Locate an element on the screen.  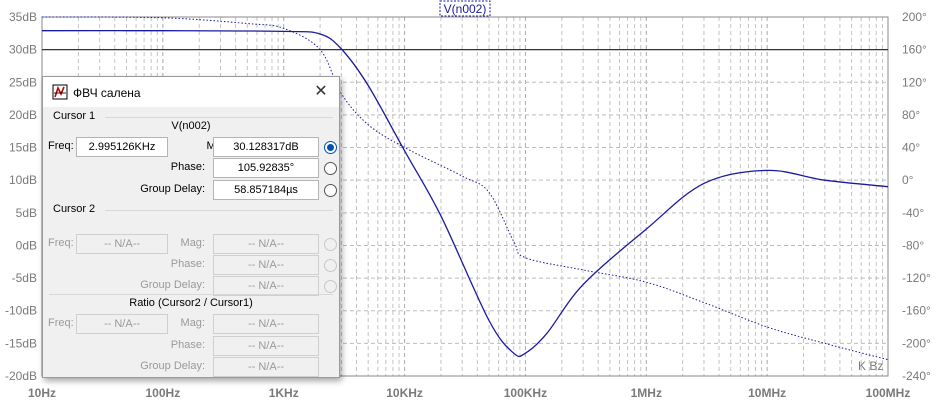
cursor1-trace-label: V(n002) is located at coordinates (191, 126).